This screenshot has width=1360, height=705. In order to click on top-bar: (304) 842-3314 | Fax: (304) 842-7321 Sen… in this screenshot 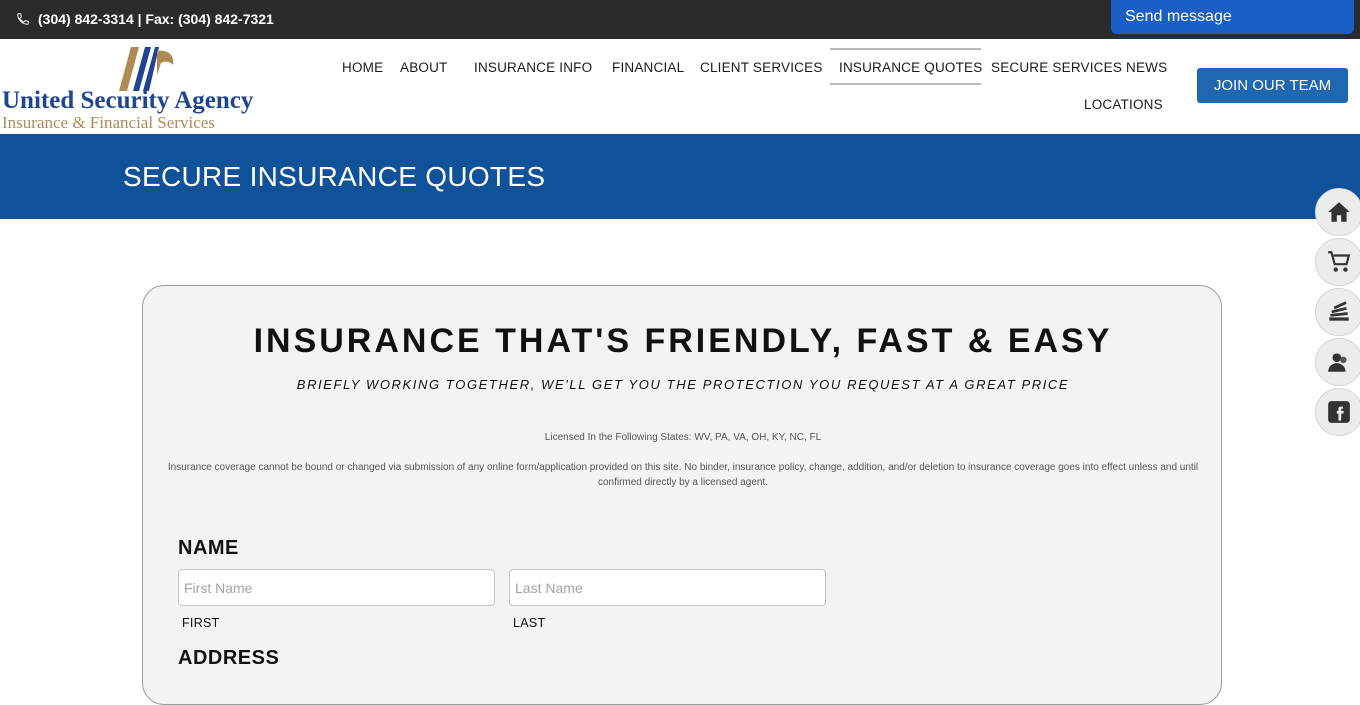, I will do `click(680, 19)`.